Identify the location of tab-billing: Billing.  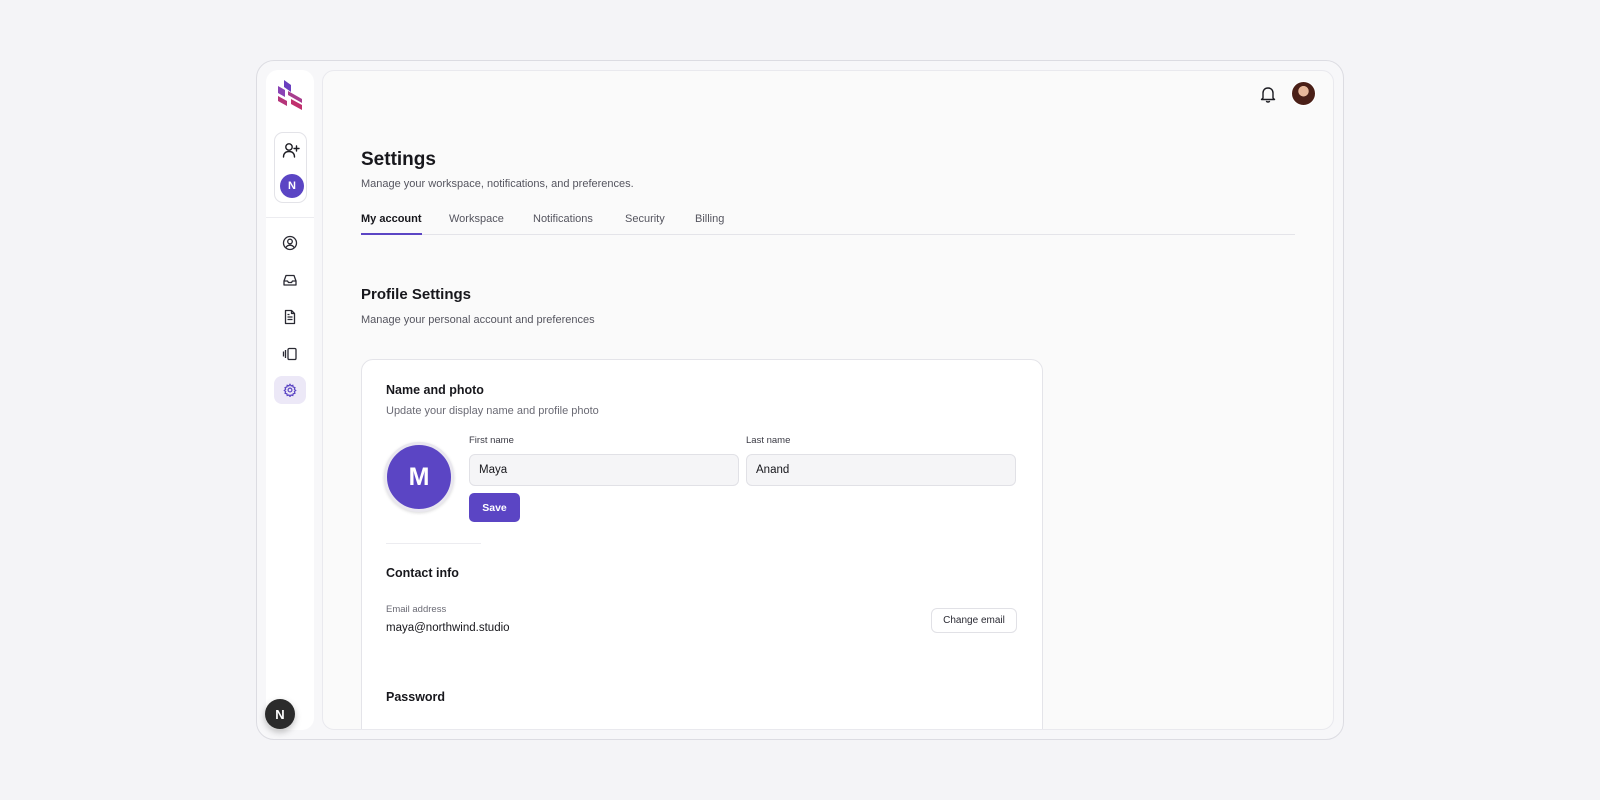
(709, 224).